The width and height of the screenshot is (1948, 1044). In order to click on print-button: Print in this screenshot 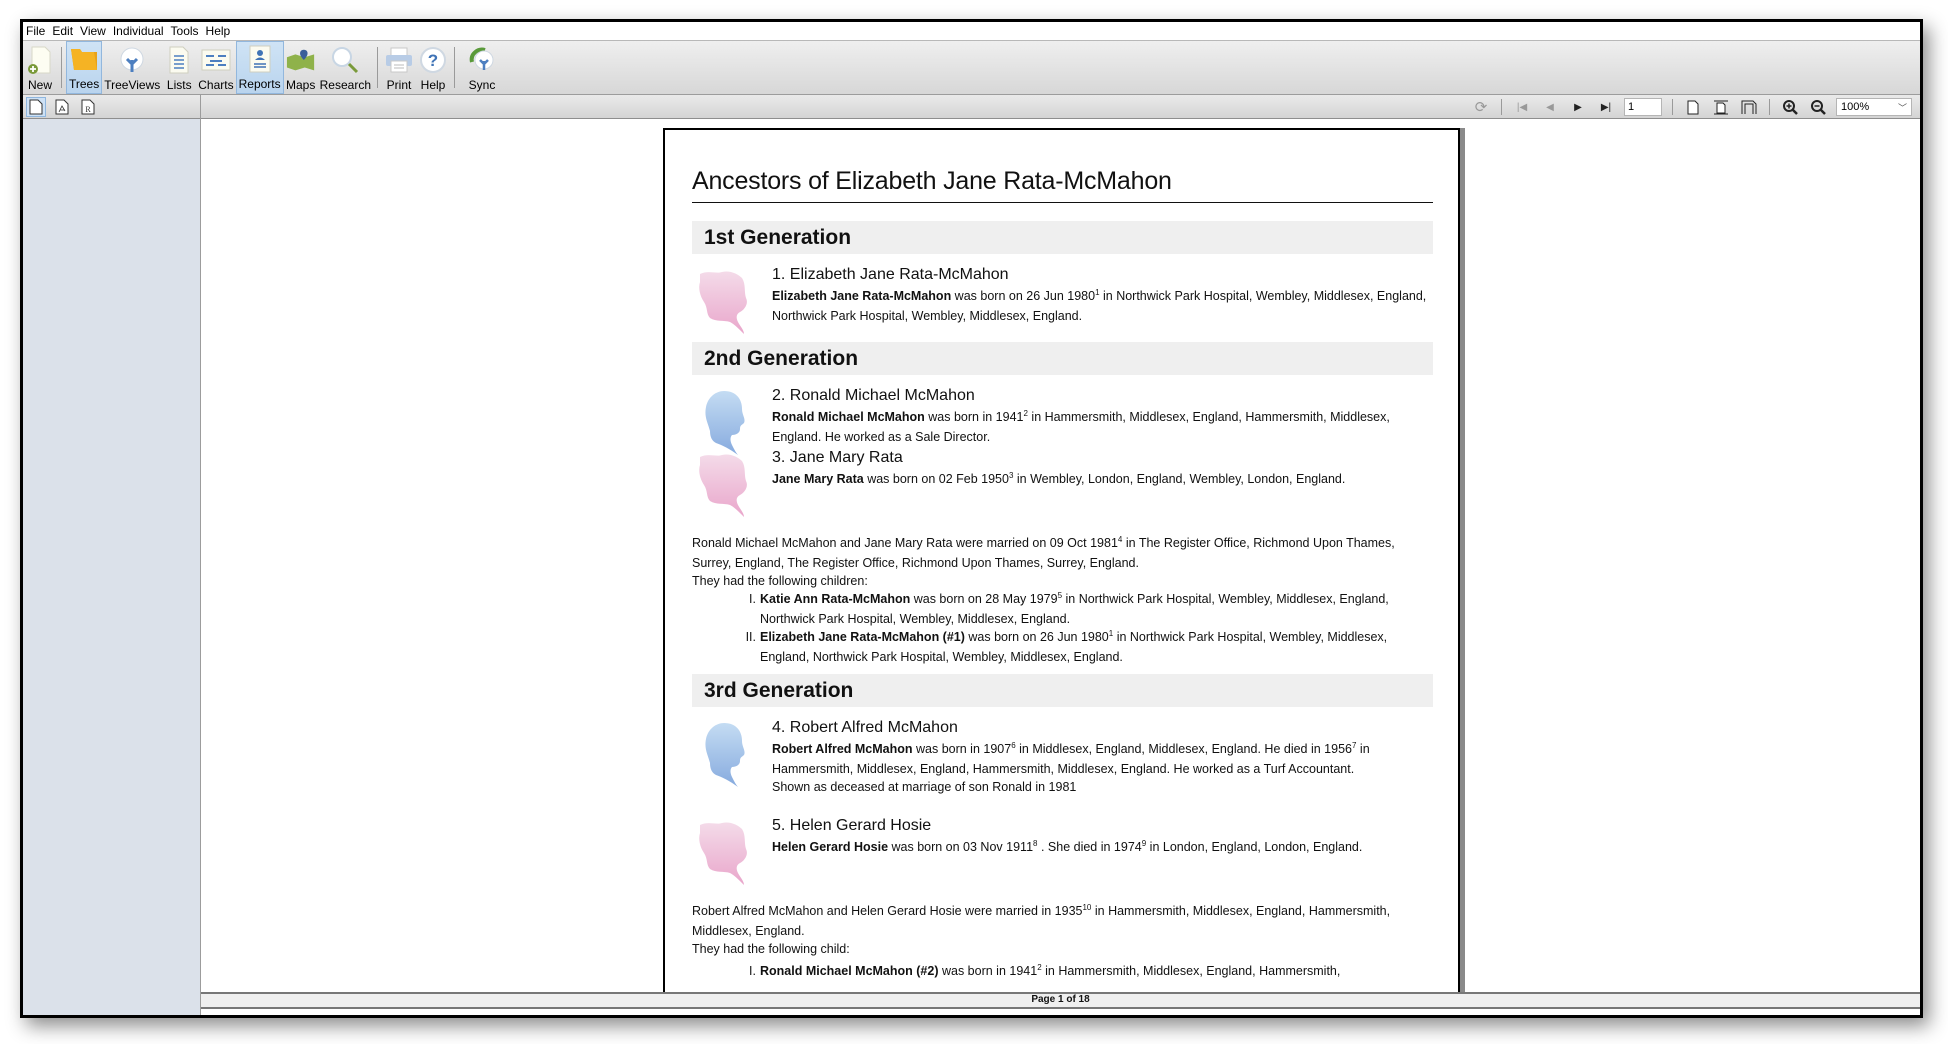, I will do `click(399, 67)`.